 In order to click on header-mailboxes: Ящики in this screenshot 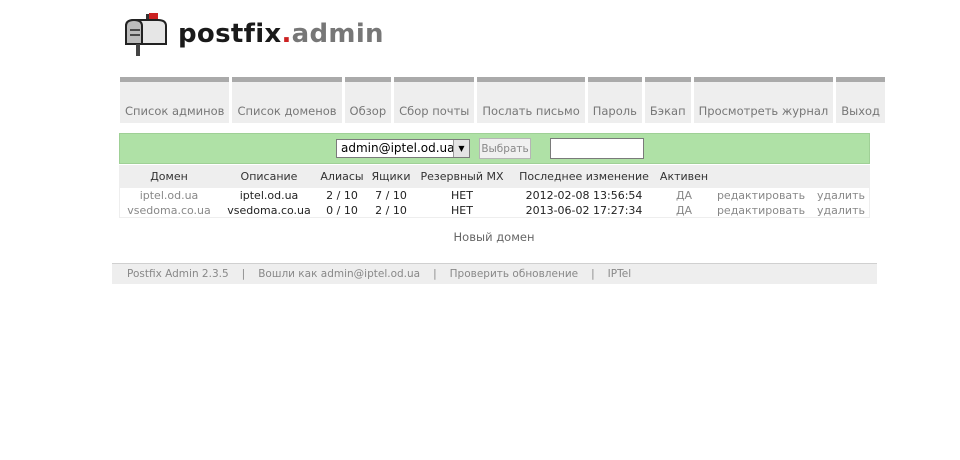, I will do `click(391, 176)`.